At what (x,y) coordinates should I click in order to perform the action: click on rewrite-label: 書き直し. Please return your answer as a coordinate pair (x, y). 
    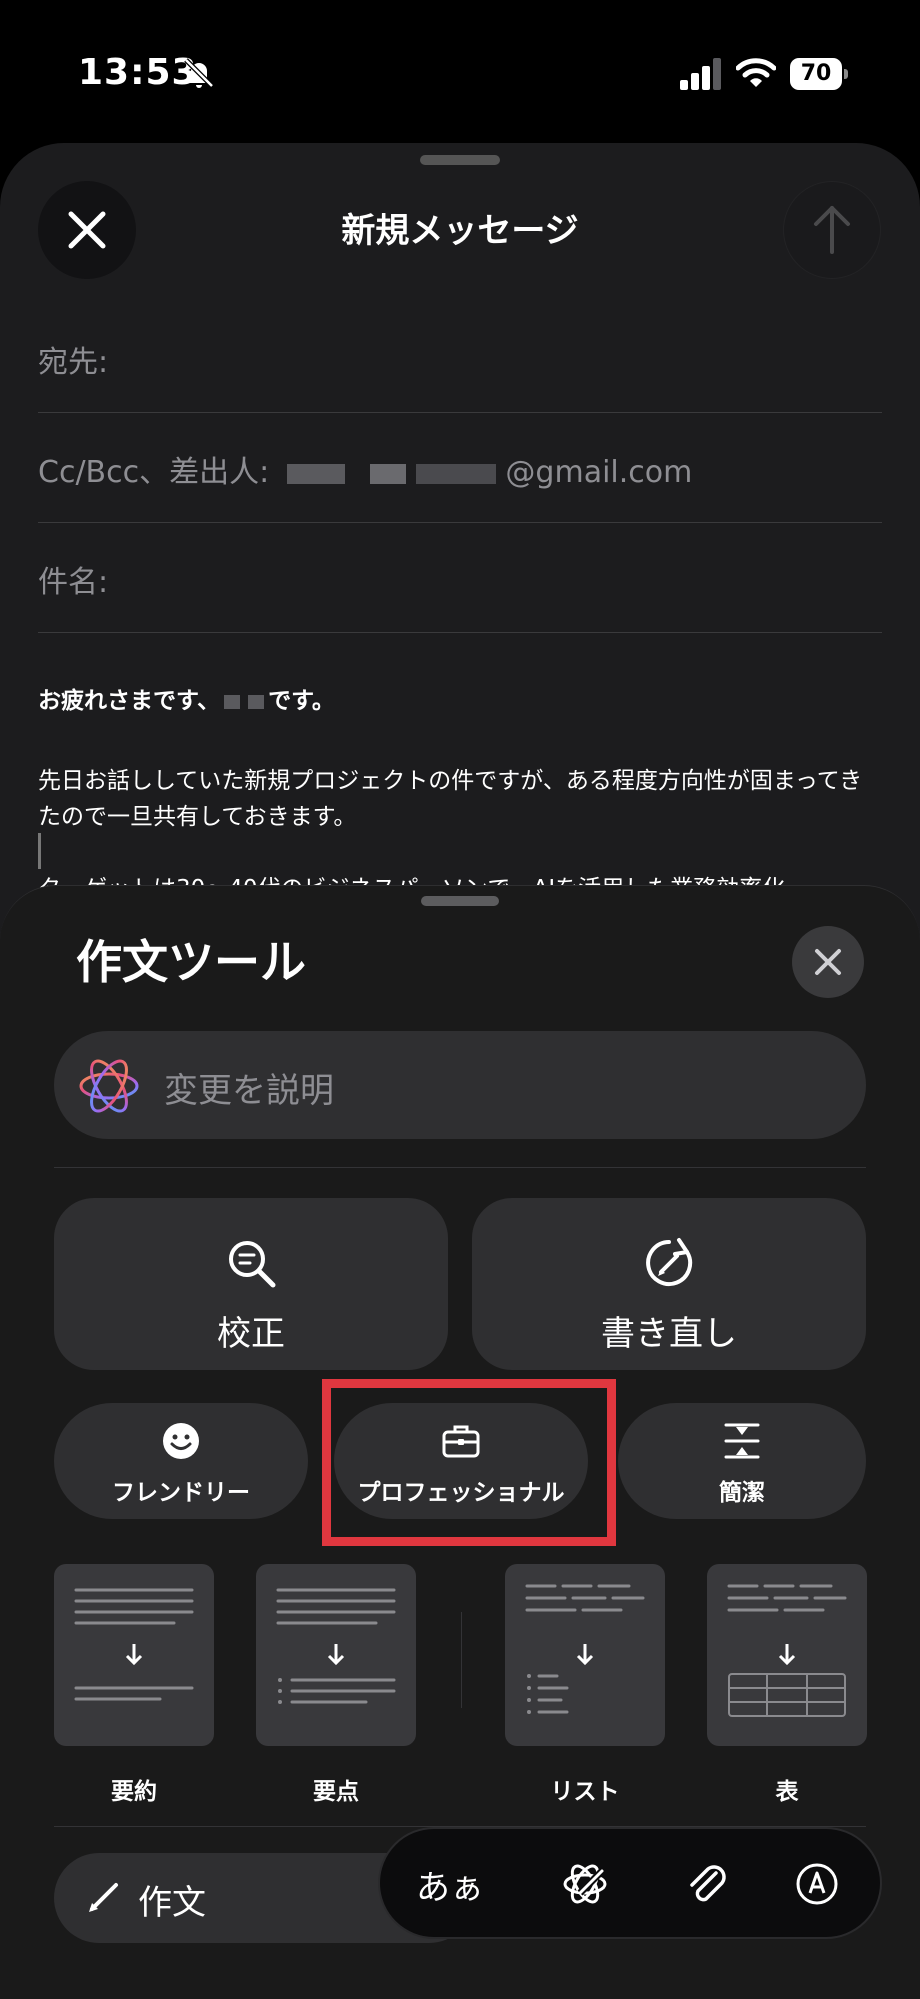
    Looking at the image, I should click on (669, 1334).